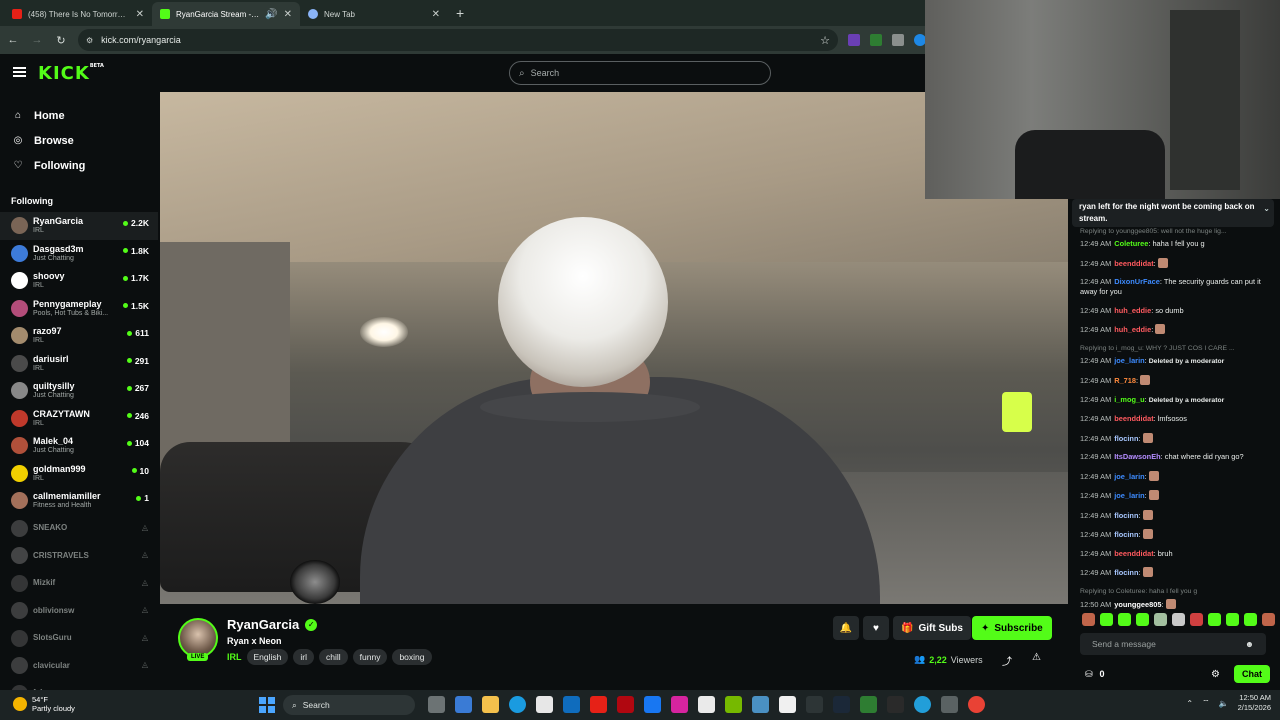 The height and width of the screenshot is (720, 1280). Describe the element at coordinates (1224, 703) in the screenshot. I see `speaker-icon: 🔈` at that location.